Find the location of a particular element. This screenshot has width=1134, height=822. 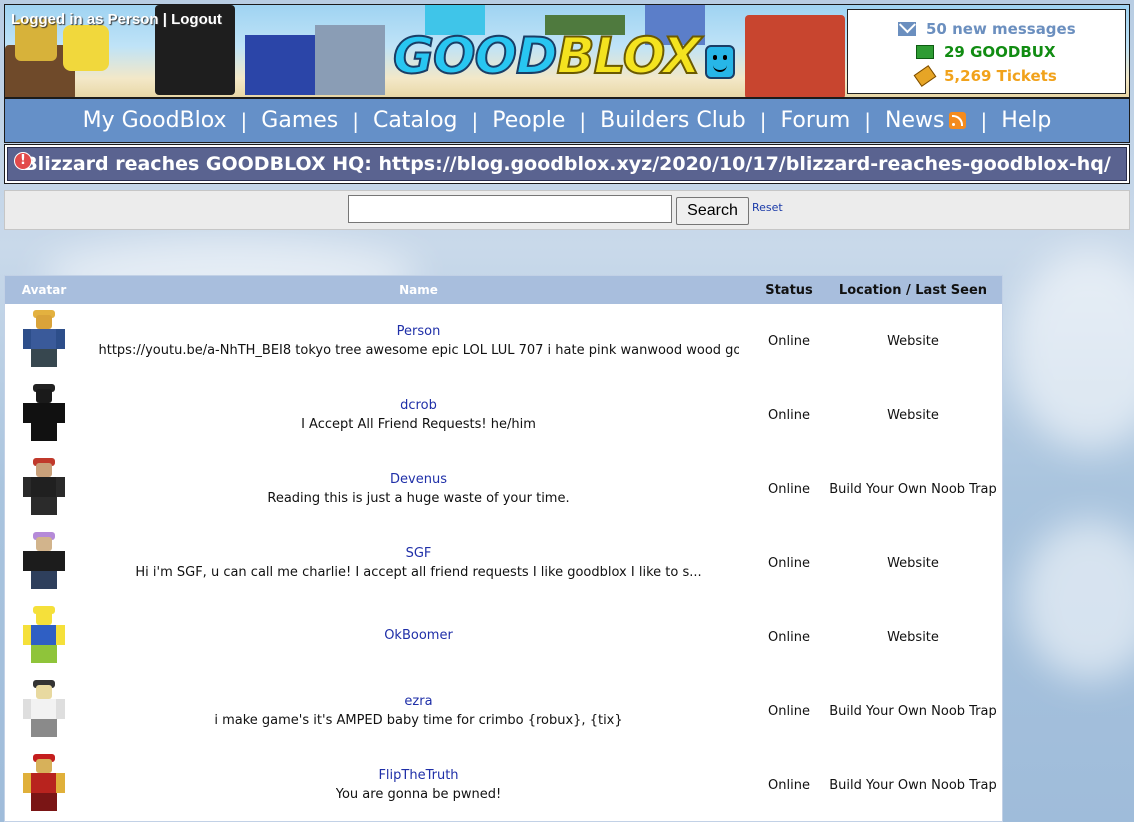

alert-icon: ! is located at coordinates (23, 161).